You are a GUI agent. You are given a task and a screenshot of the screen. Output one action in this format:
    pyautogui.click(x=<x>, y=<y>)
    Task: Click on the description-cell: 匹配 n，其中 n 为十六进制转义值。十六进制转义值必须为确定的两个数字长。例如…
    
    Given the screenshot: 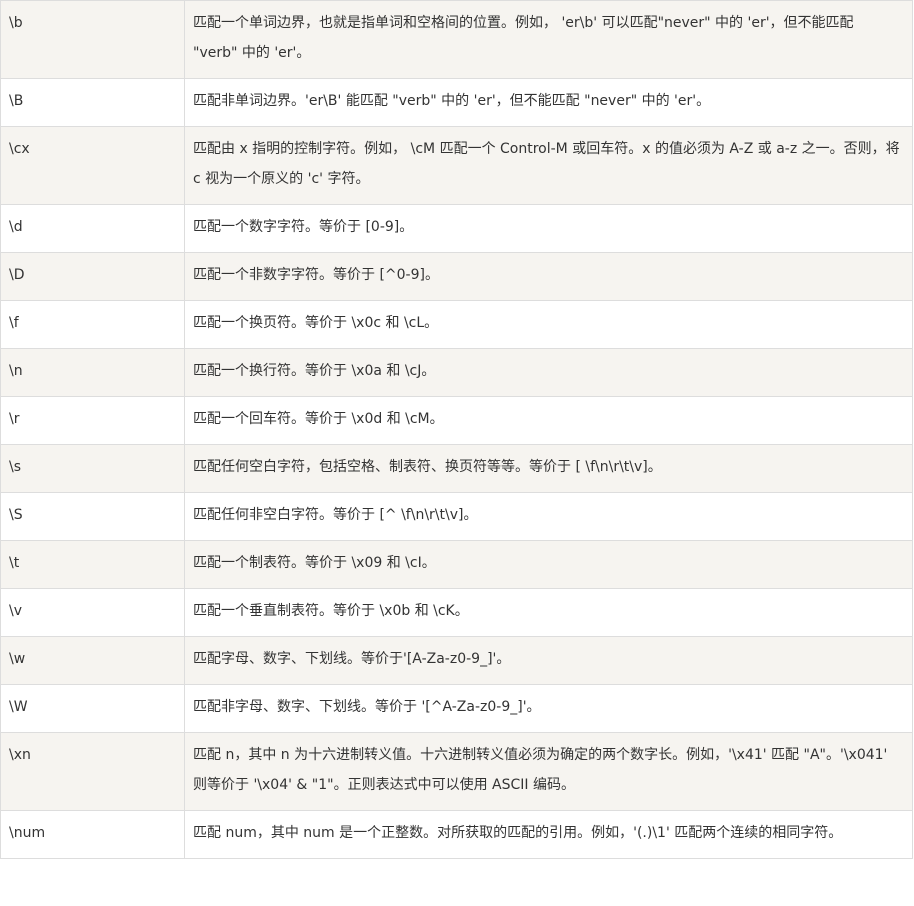 What is the action you would take?
    pyautogui.click(x=548, y=771)
    